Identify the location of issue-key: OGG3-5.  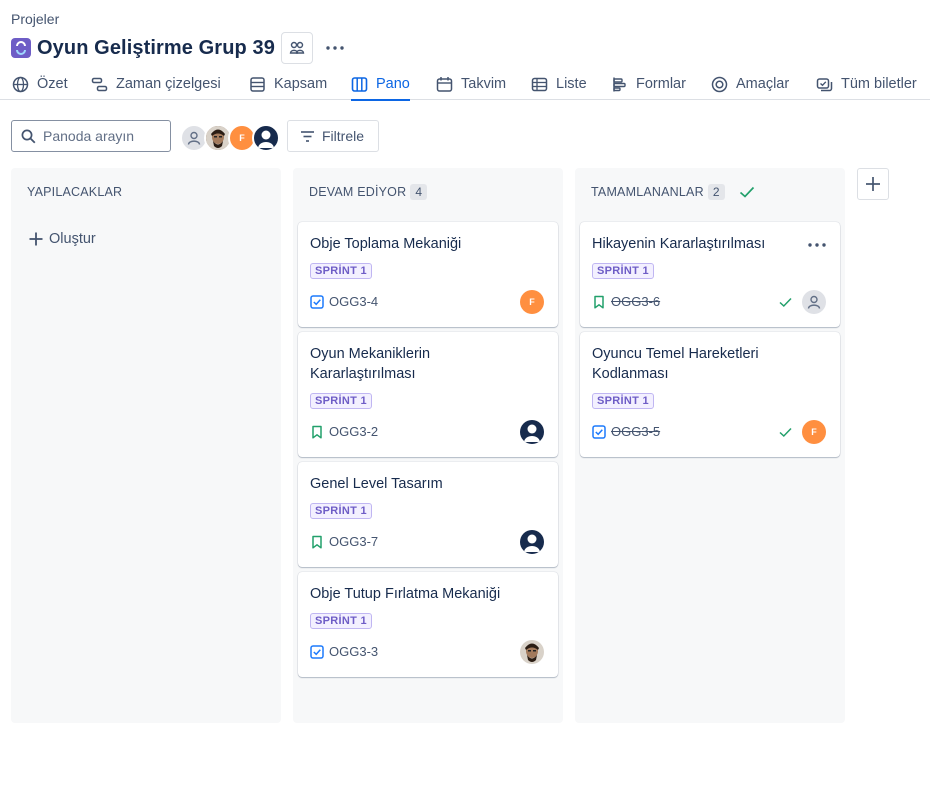
(635, 431).